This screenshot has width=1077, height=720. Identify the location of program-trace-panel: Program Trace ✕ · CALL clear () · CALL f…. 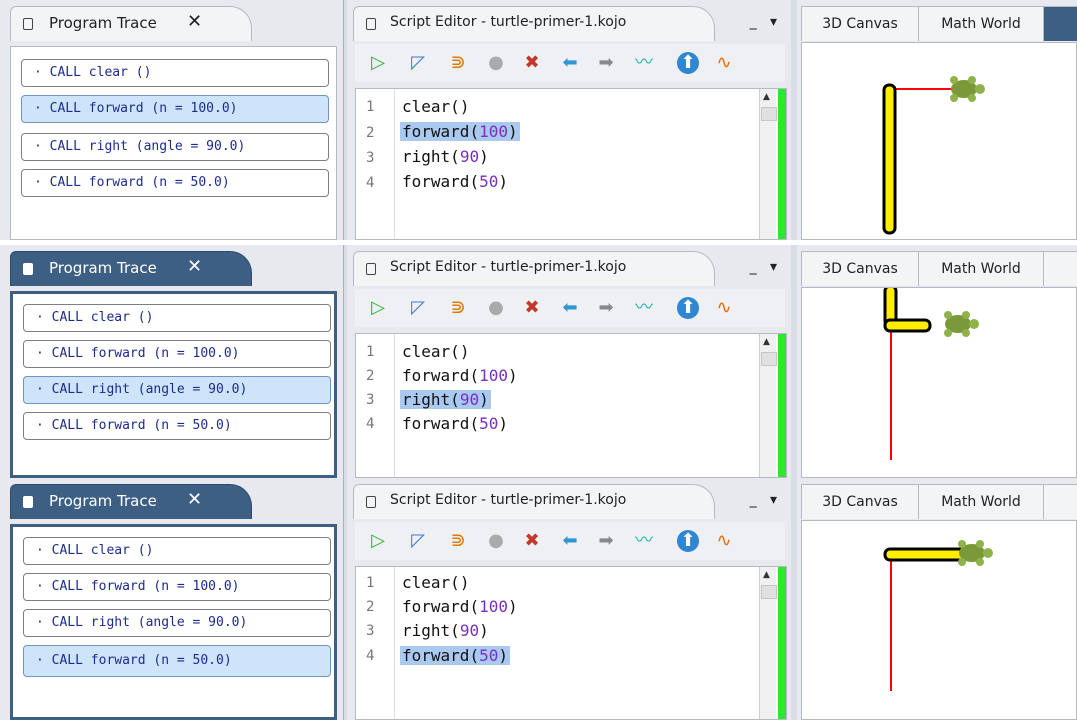
(172, 599).